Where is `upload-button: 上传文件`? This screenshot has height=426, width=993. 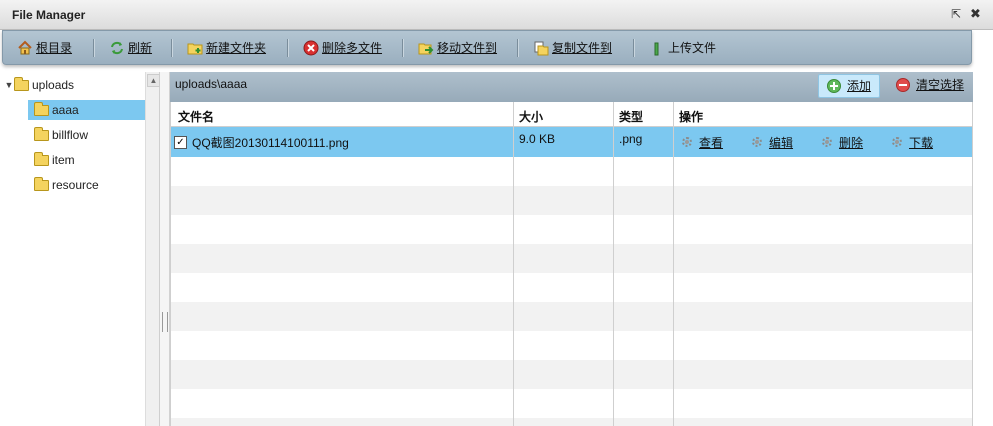
upload-button: 上传文件 is located at coordinates (682, 48).